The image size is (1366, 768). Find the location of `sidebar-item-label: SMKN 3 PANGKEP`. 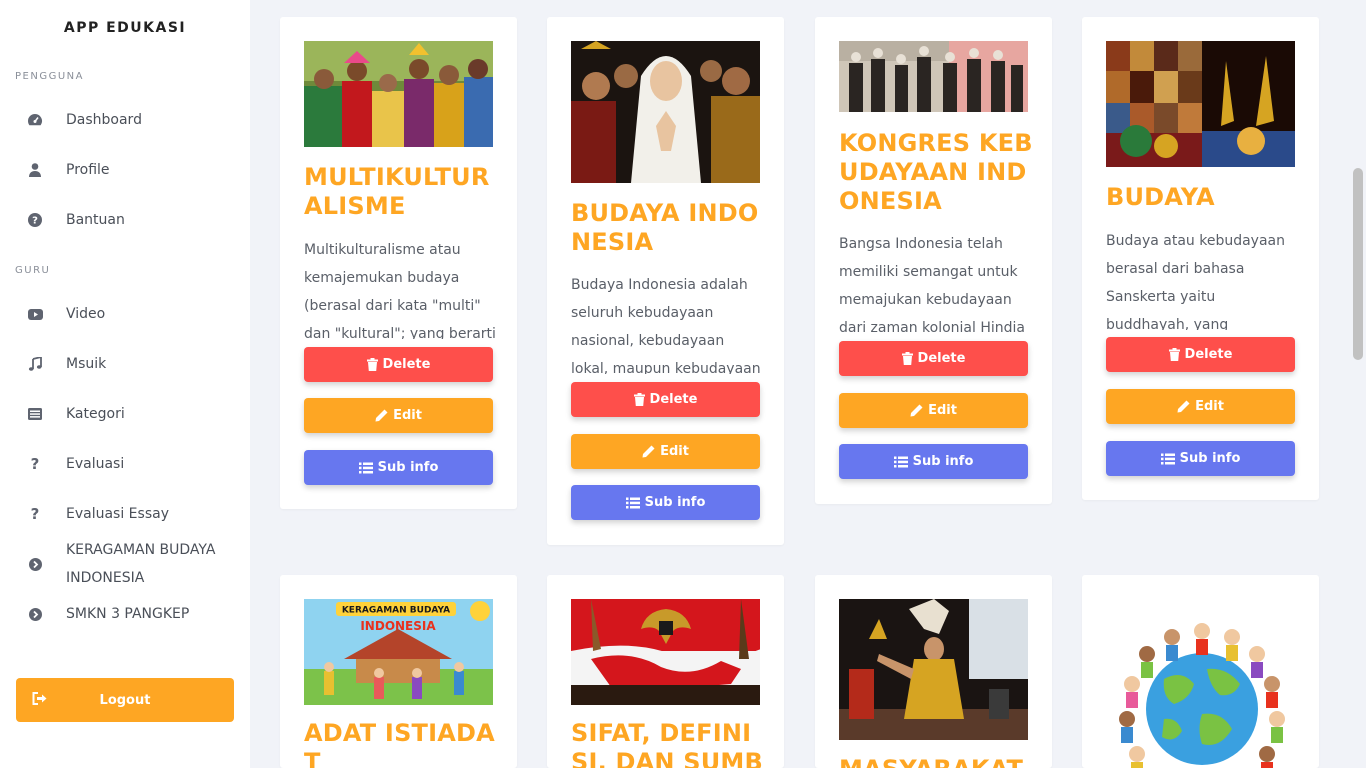

sidebar-item-label: SMKN 3 PANGKEP is located at coordinates (128, 614).